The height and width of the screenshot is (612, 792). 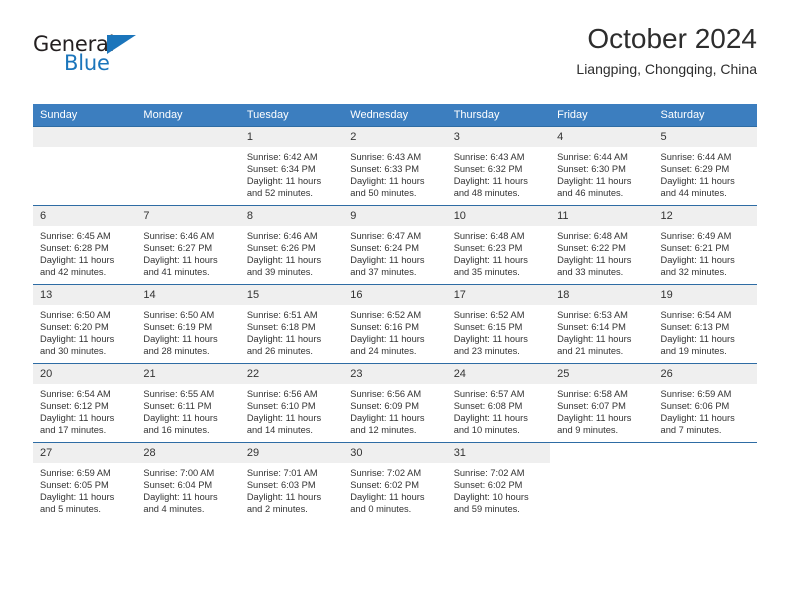 What do you see at coordinates (103, 58) in the screenshot?
I see `general-blue-logo: General Blue` at bounding box center [103, 58].